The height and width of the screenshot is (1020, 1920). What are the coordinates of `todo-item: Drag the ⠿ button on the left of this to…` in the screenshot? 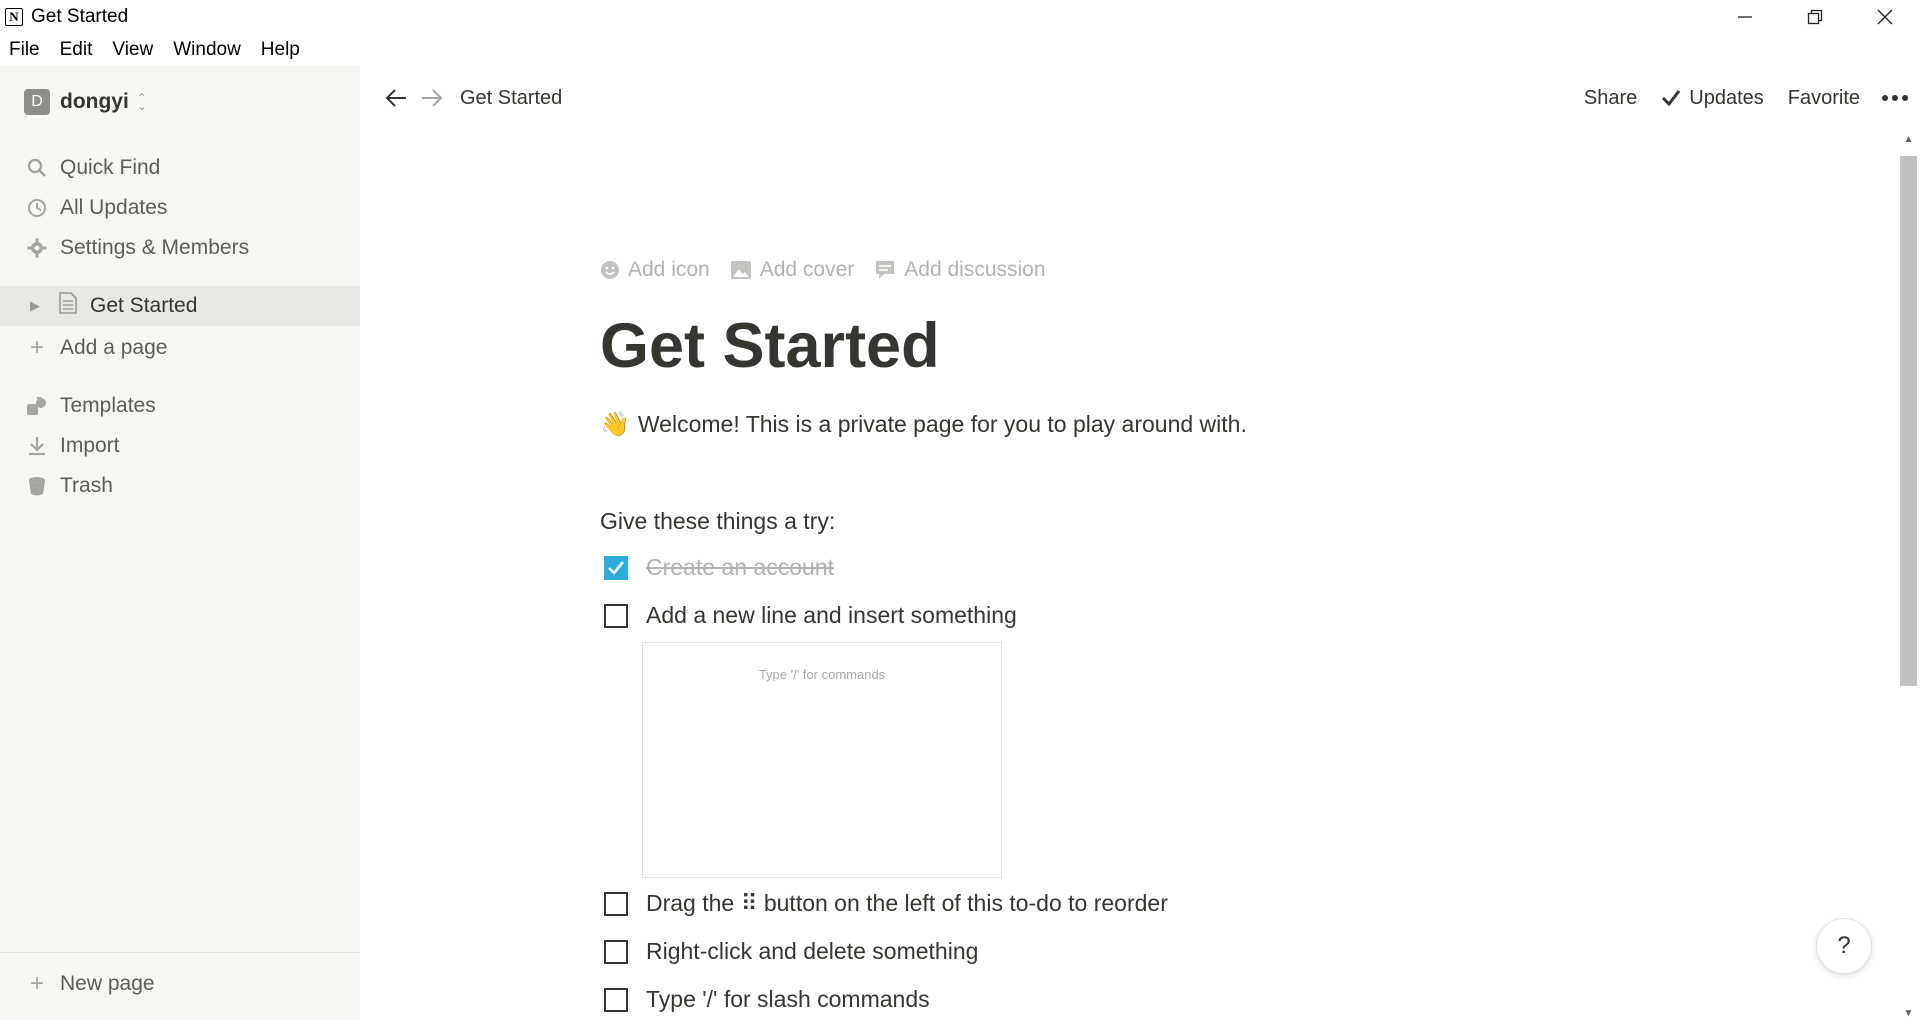 It's located at (886, 903).